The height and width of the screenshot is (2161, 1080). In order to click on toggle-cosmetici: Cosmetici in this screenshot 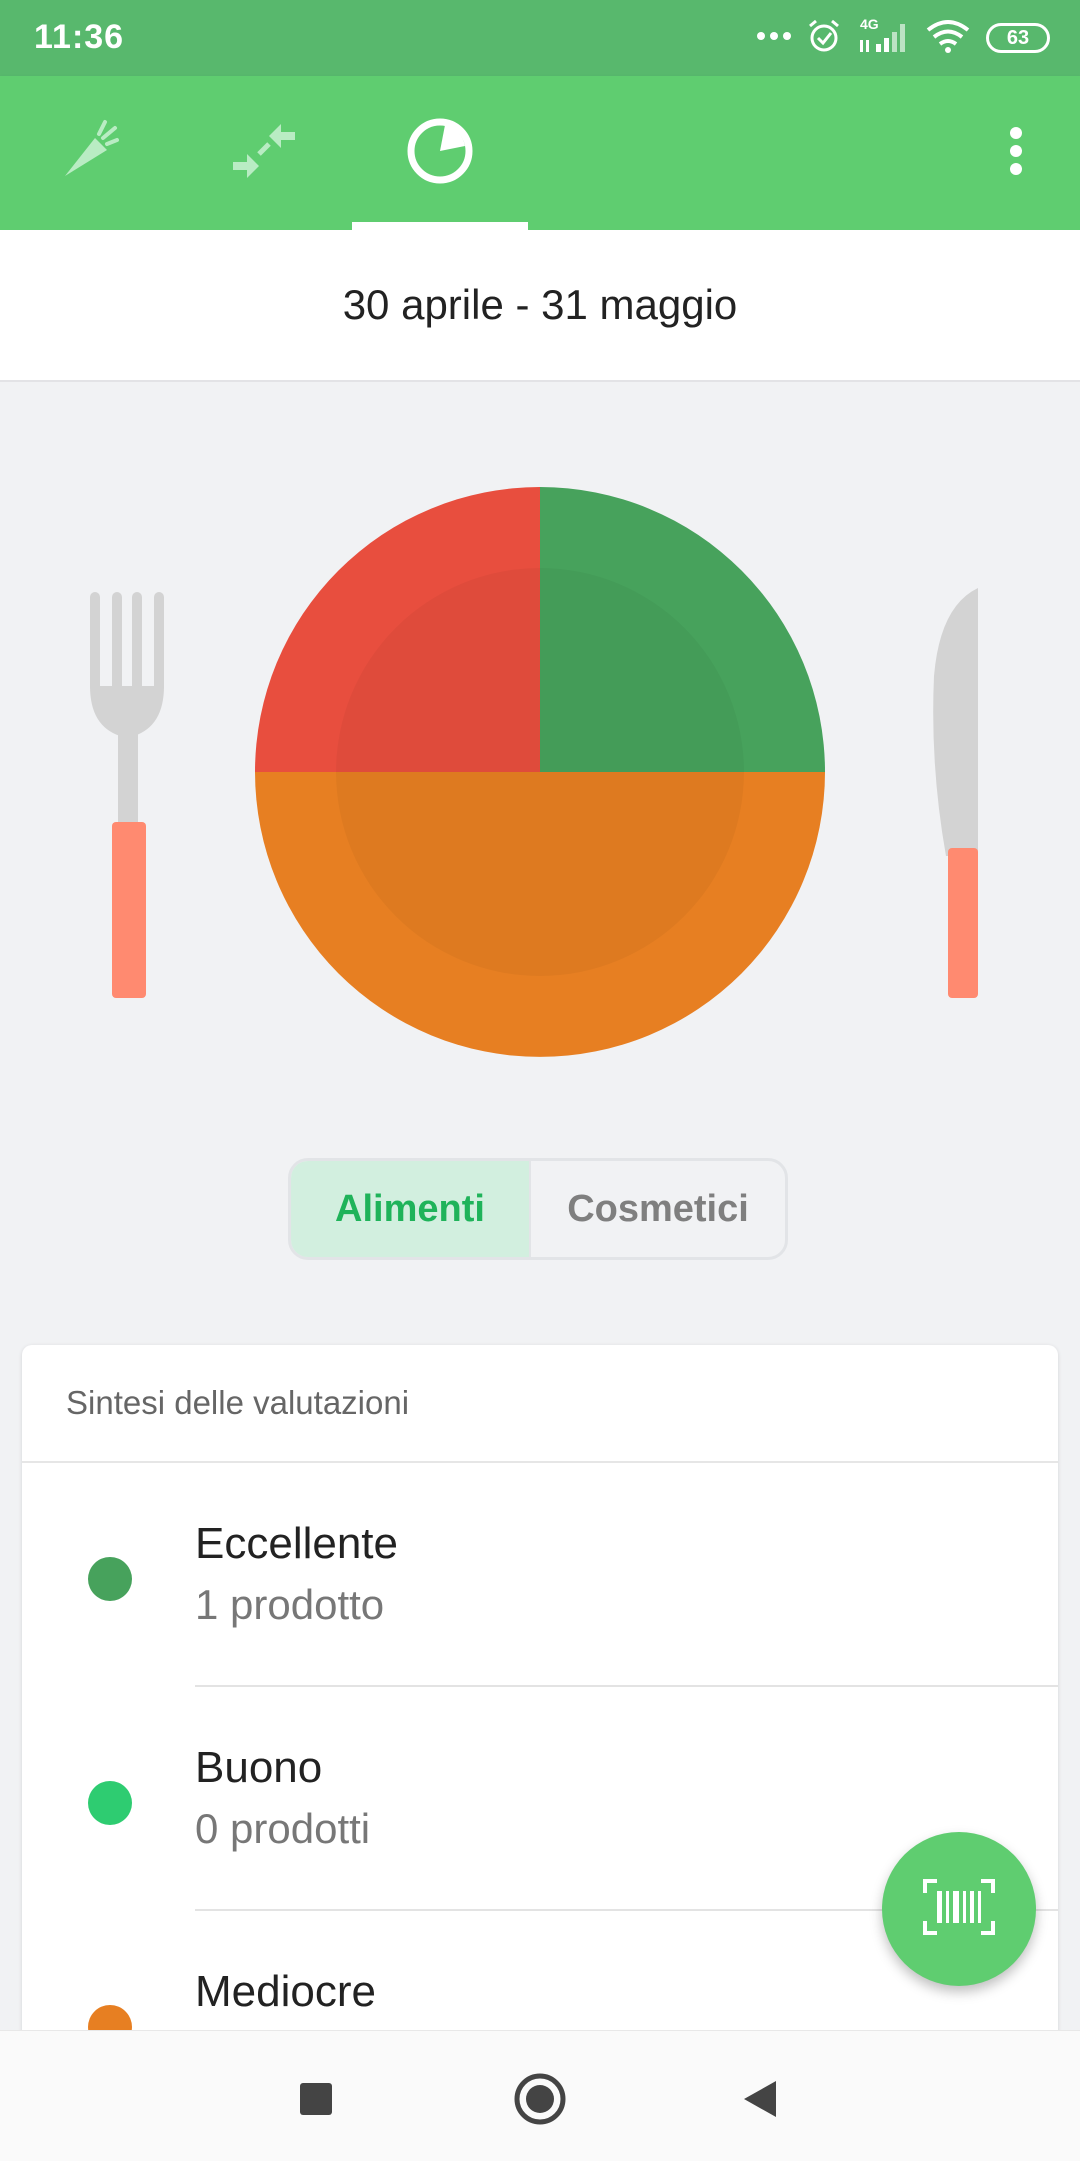, I will do `click(657, 1209)`.